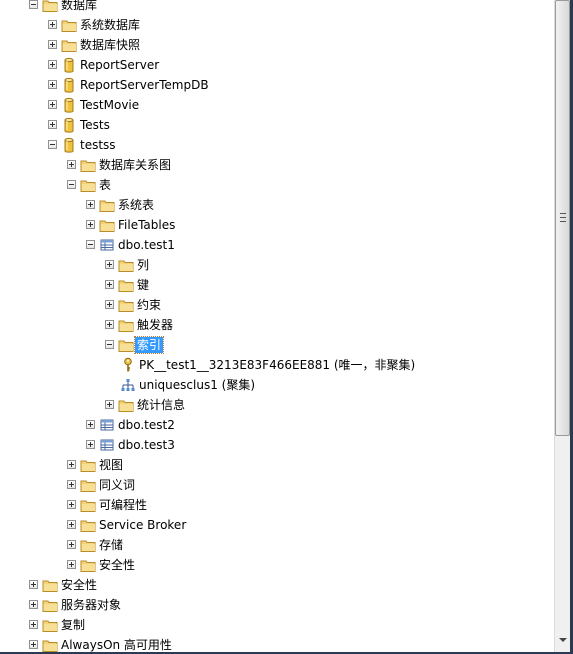 The width and height of the screenshot is (573, 654). I want to click on tree-node-label: 复制, so click(73, 625).